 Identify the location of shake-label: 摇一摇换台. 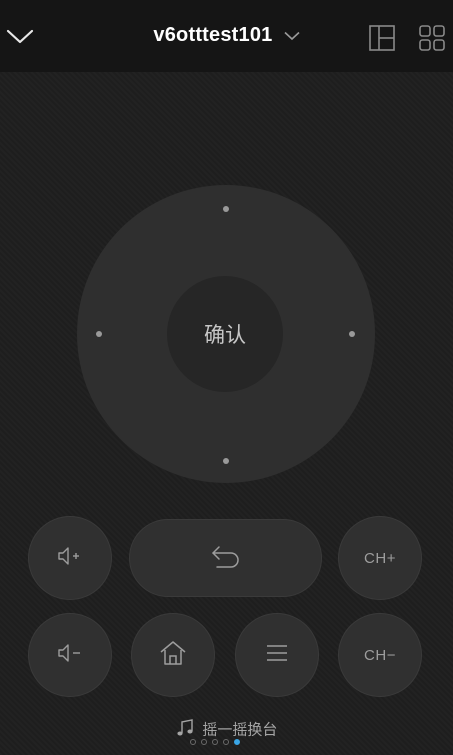
(240, 729).